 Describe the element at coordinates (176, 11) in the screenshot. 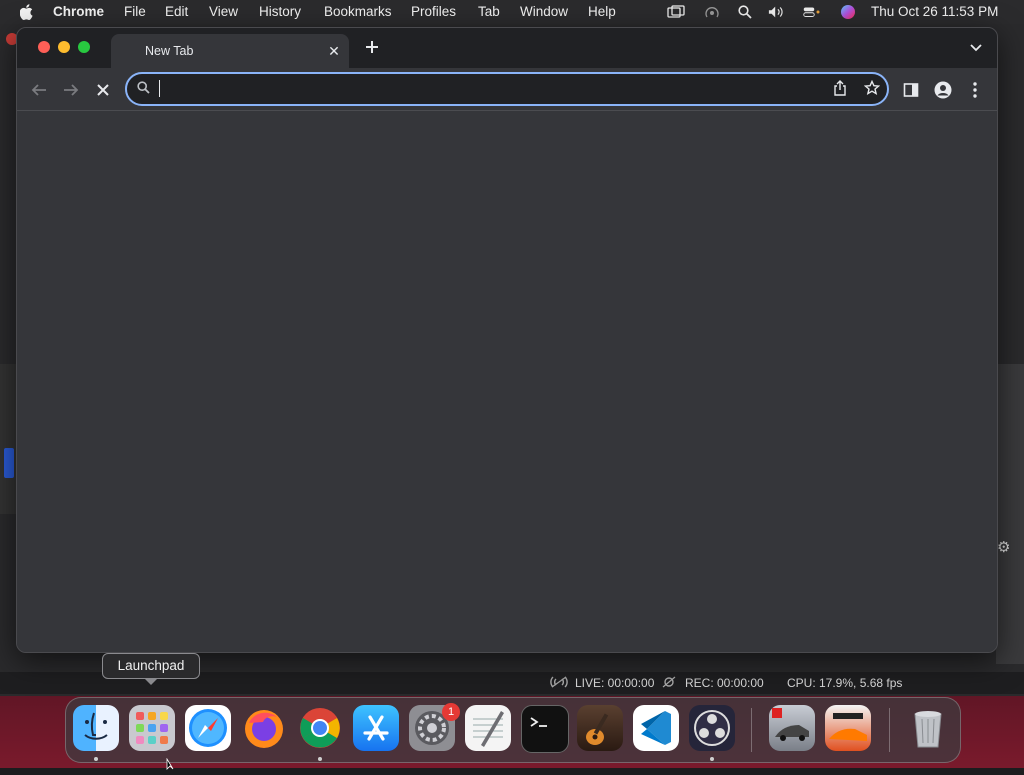

I see `menu-edit: Edit` at that location.